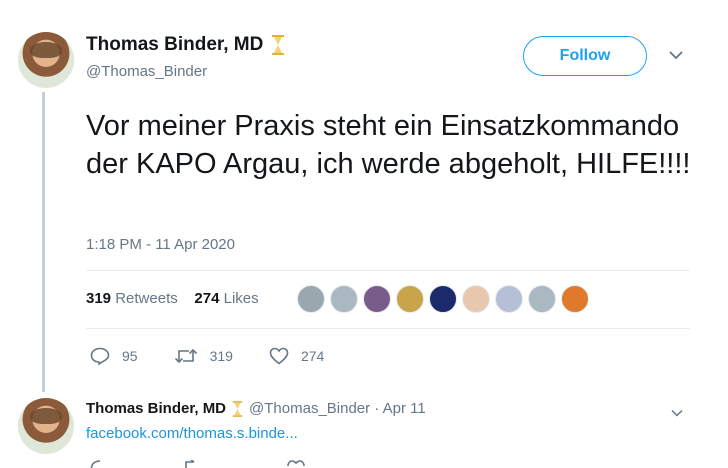  What do you see at coordinates (312, 356) in the screenshot?
I see `like-count: 274` at bounding box center [312, 356].